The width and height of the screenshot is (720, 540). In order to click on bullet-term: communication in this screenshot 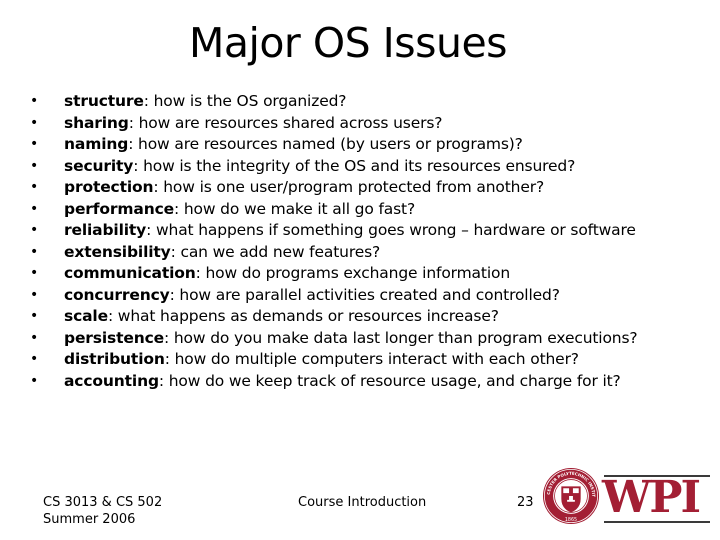, I will do `click(130, 273)`.